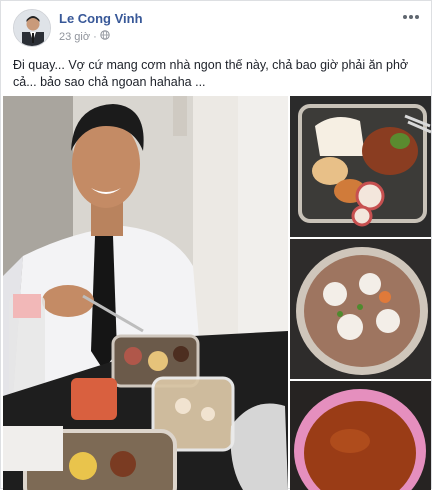 This screenshot has height=490, width=432. Describe the element at coordinates (360, 435) in the screenshot. I see `sauce-photo` at that location.